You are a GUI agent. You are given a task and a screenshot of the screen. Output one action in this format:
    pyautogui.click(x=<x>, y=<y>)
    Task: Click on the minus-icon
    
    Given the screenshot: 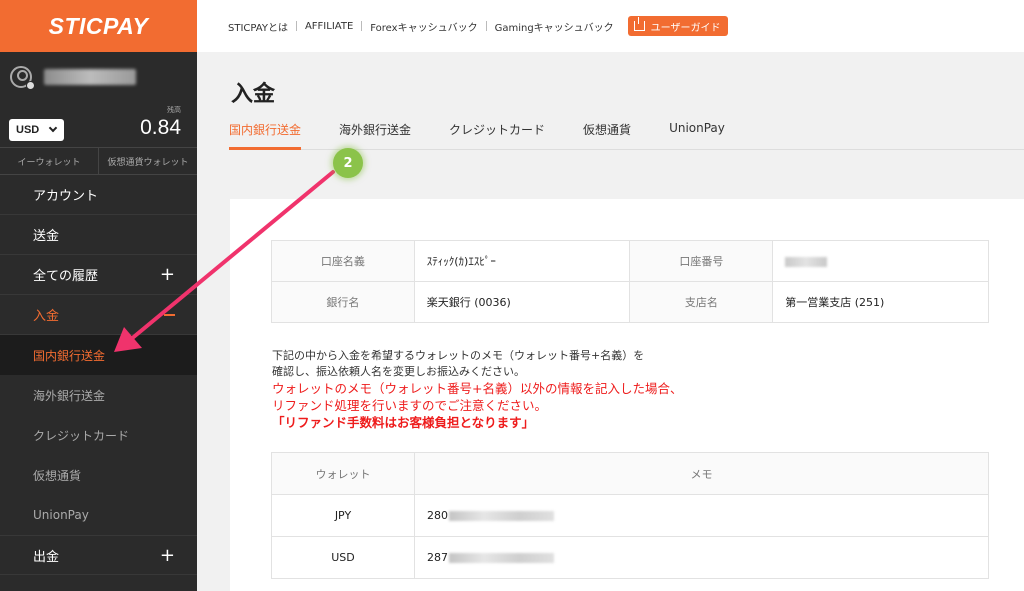 What is the action you would take?
    pyautogui.click(x=169, y=314)
    